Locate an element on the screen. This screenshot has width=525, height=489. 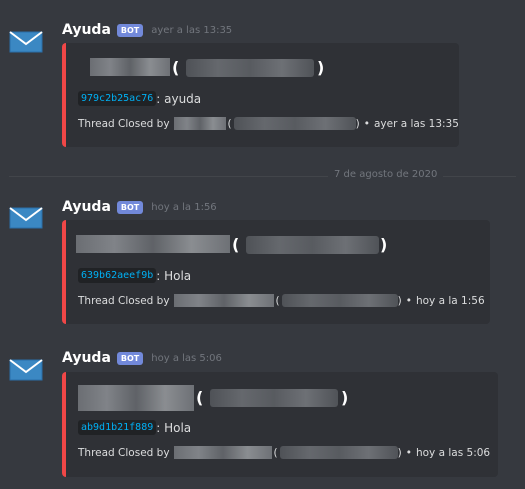
thread-line: ab9d1b21f889 : Hola is located at coordinates (134, 427).